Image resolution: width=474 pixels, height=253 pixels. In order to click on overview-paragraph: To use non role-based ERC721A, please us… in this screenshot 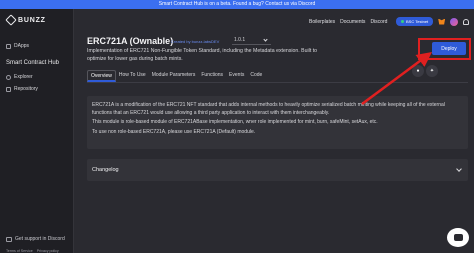, I will do `click(174, 131)`.